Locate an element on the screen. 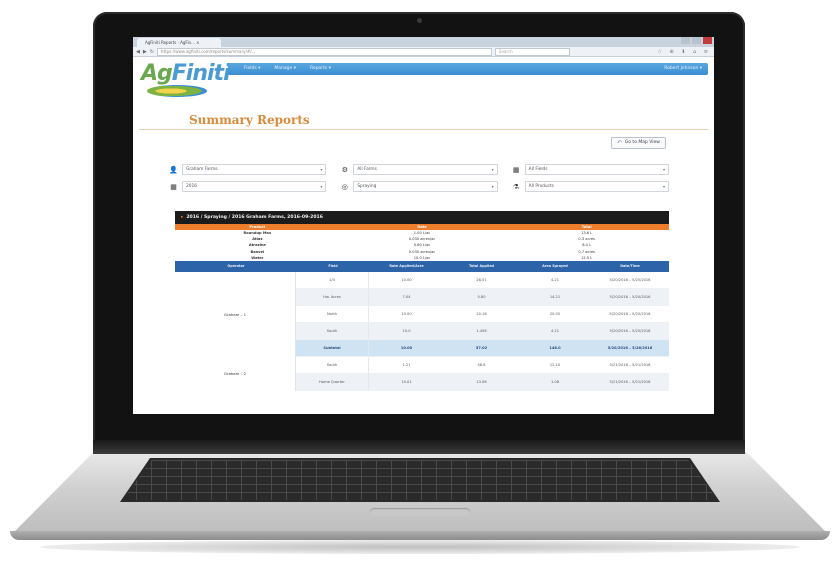 The height and width of the screenshot is (561, 840). collapse-caret-icon: ▸ is located at coordinates (182, 217).